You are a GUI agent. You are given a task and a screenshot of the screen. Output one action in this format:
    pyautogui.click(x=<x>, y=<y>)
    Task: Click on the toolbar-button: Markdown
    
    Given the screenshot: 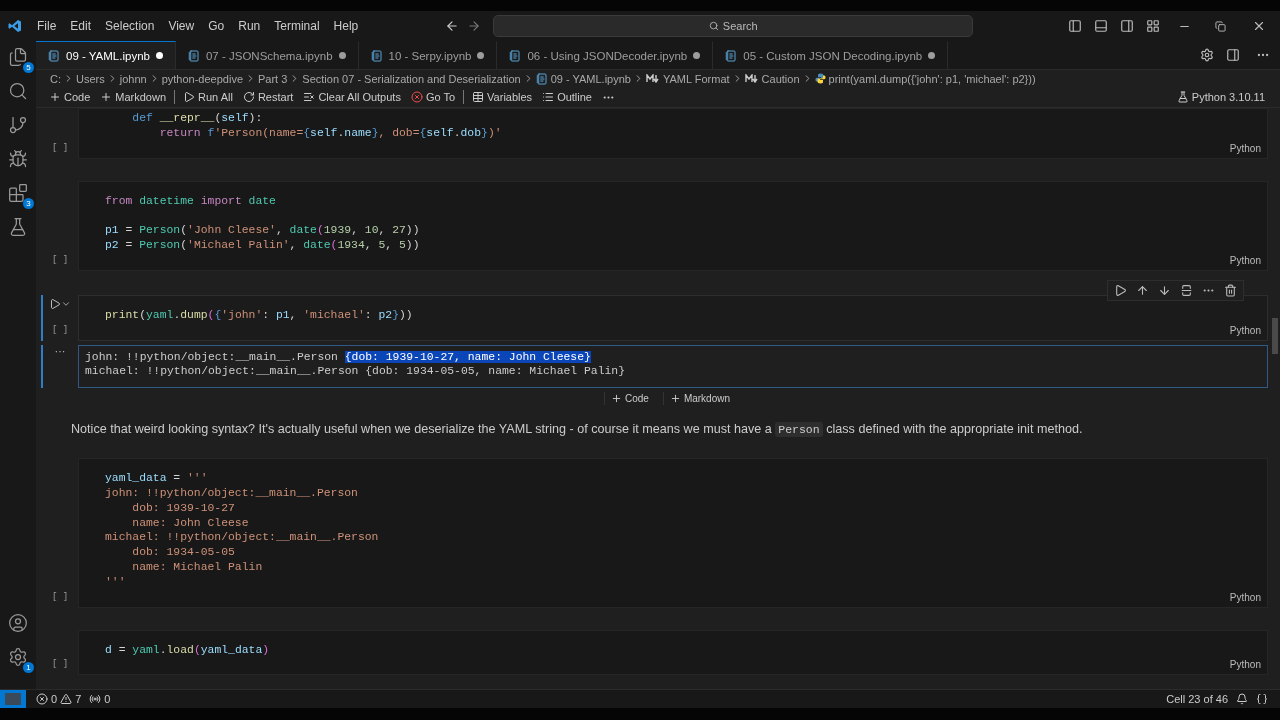 What is the action you would take?
    pyautogui.click(x=133, y=97)
    